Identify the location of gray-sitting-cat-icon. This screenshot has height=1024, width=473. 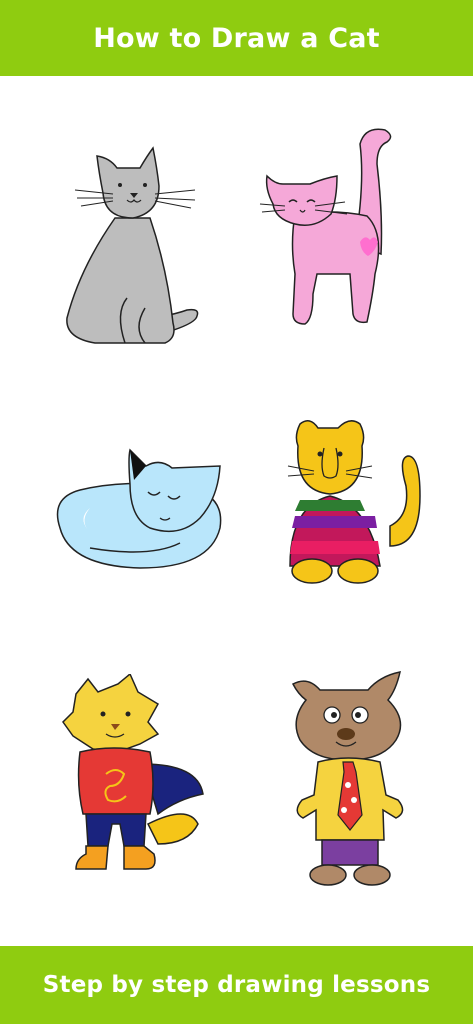
(132, 245).